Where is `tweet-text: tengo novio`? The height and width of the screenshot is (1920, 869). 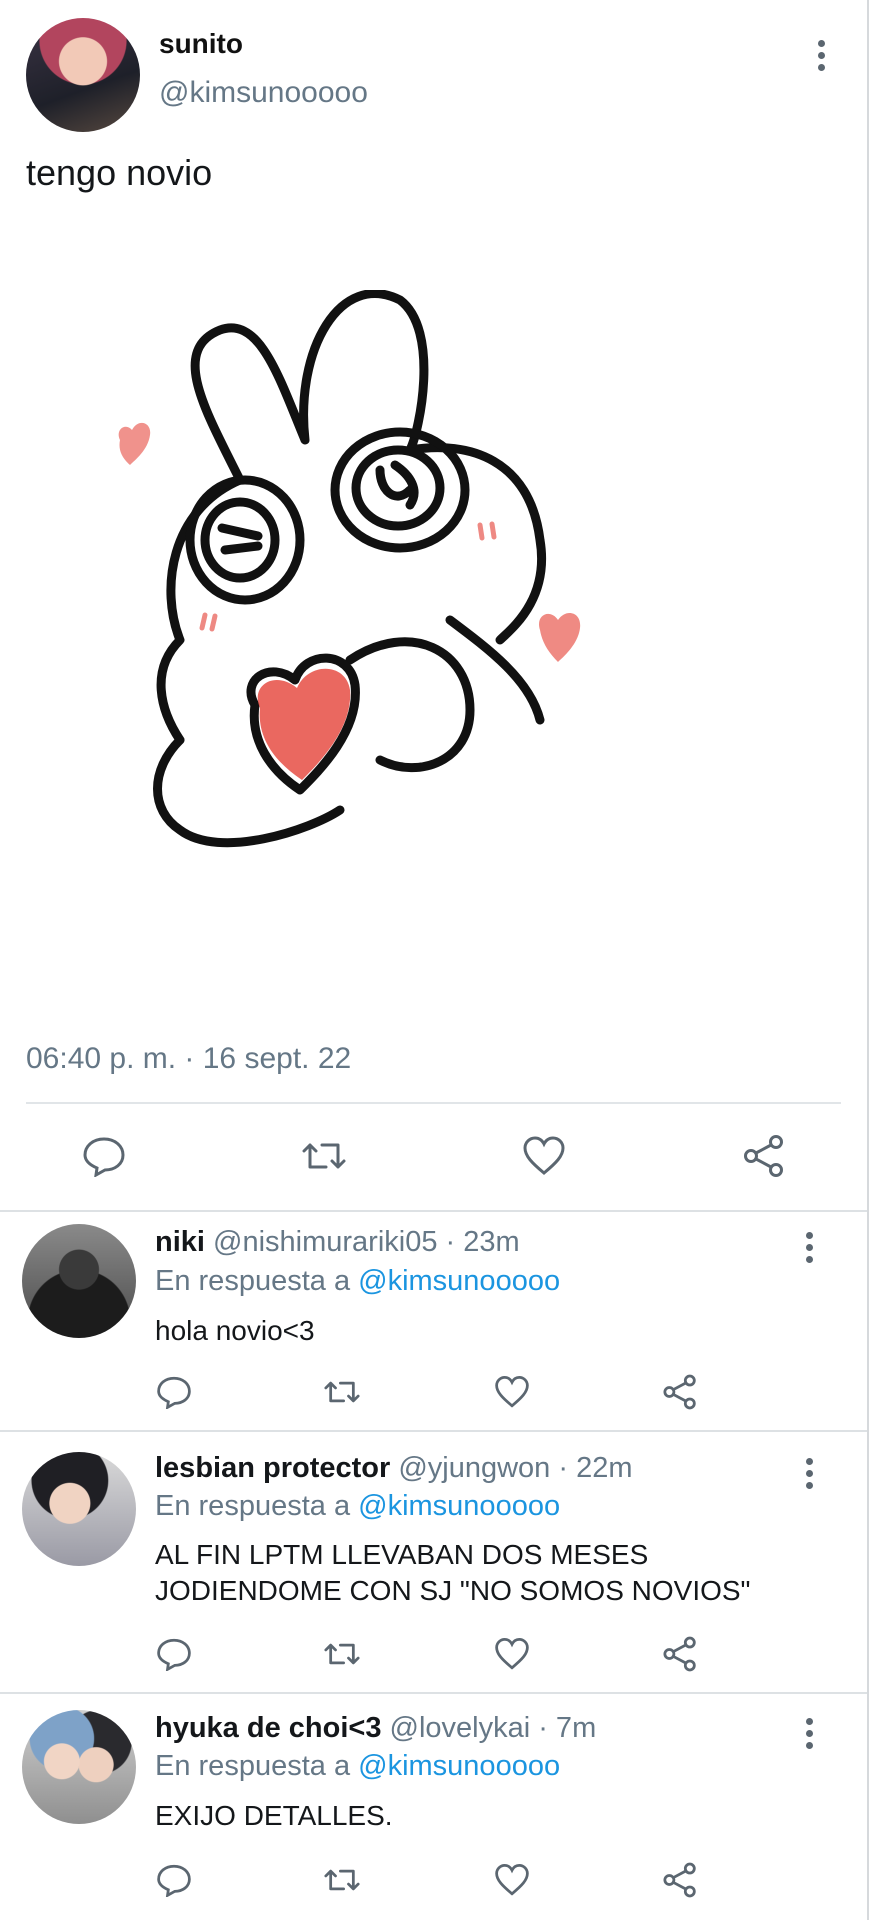 tweet-text: tengo novio is located at coordinates (119, 172).